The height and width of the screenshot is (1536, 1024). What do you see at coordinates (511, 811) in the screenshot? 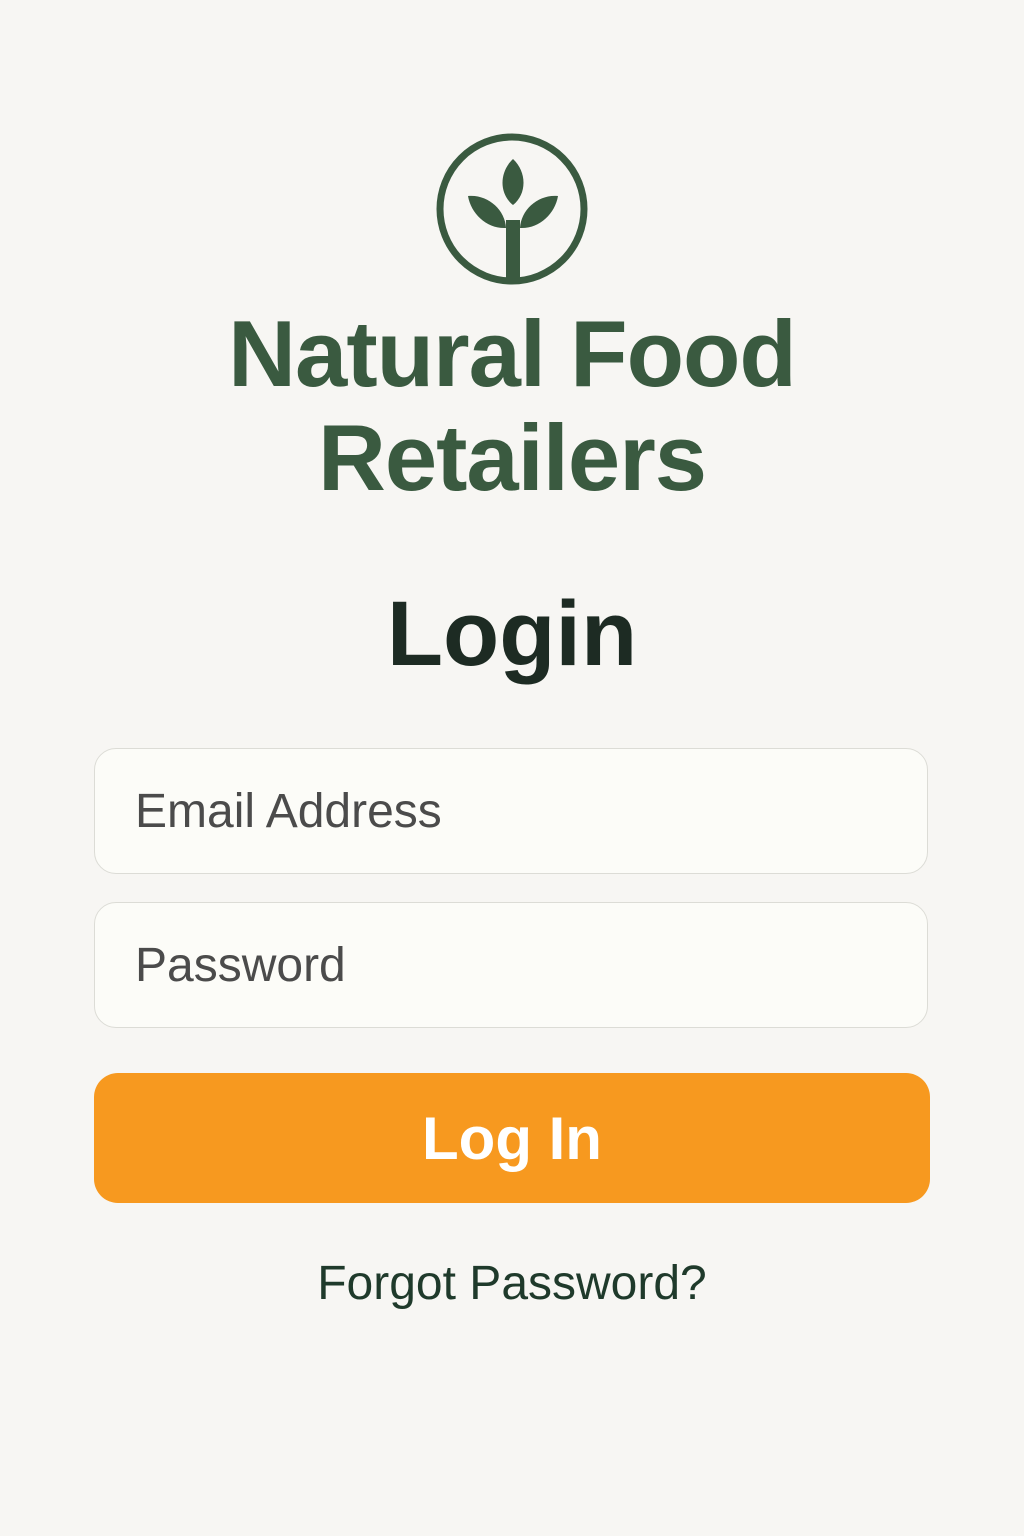
I see `email-field` at bounding box center [511, 811].